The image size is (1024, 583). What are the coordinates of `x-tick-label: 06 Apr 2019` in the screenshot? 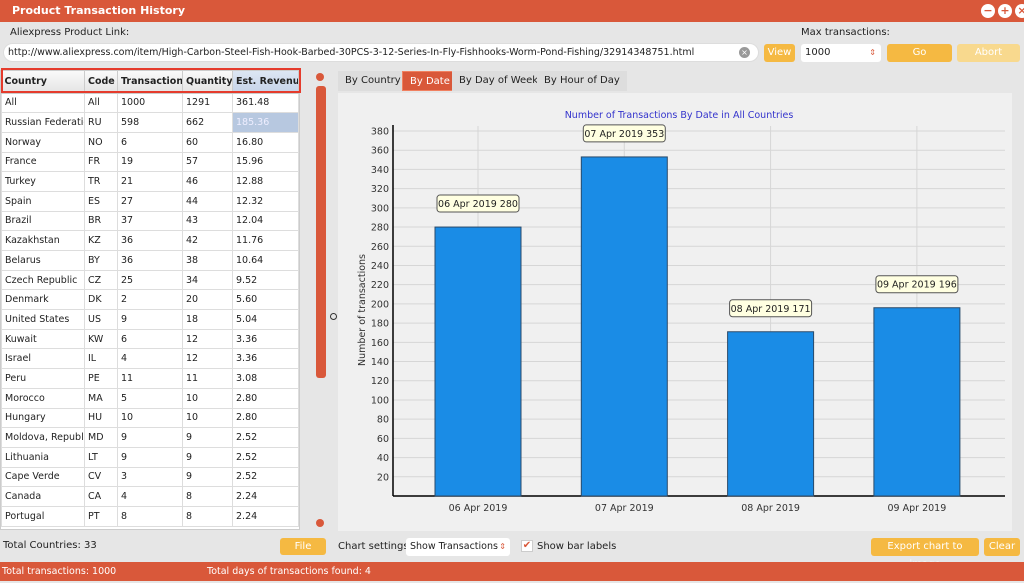 It's located at (478, 508).